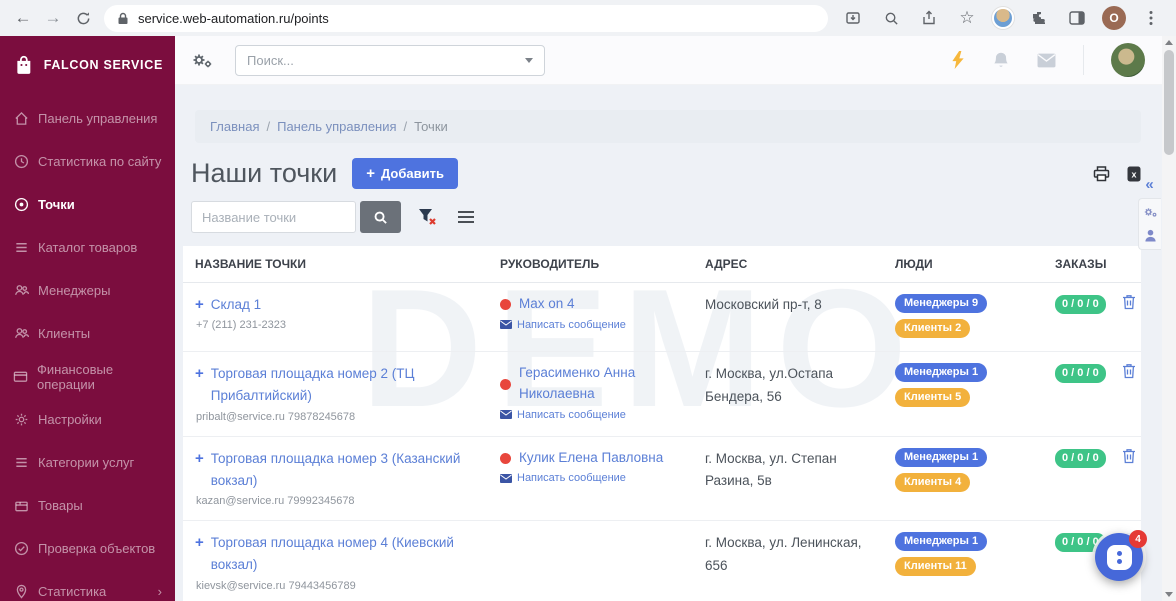 The image size is (1176, 601). Describe the element at coordinates (83, 18) in the screenshot. I see `reload-button` at that location.